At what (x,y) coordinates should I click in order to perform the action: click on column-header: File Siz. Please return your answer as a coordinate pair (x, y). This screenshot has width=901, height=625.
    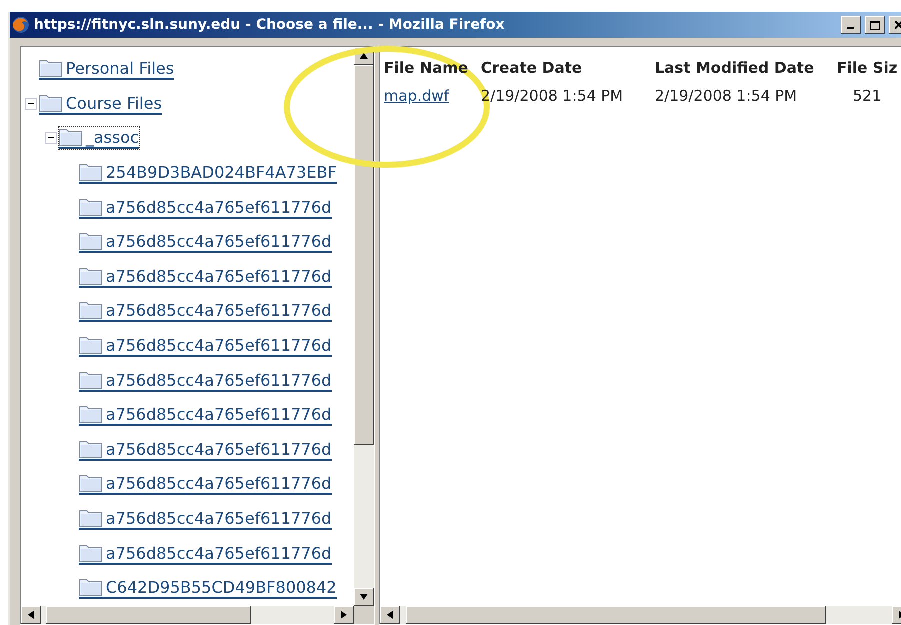
    Looking at the image, I should click on (868, 68).